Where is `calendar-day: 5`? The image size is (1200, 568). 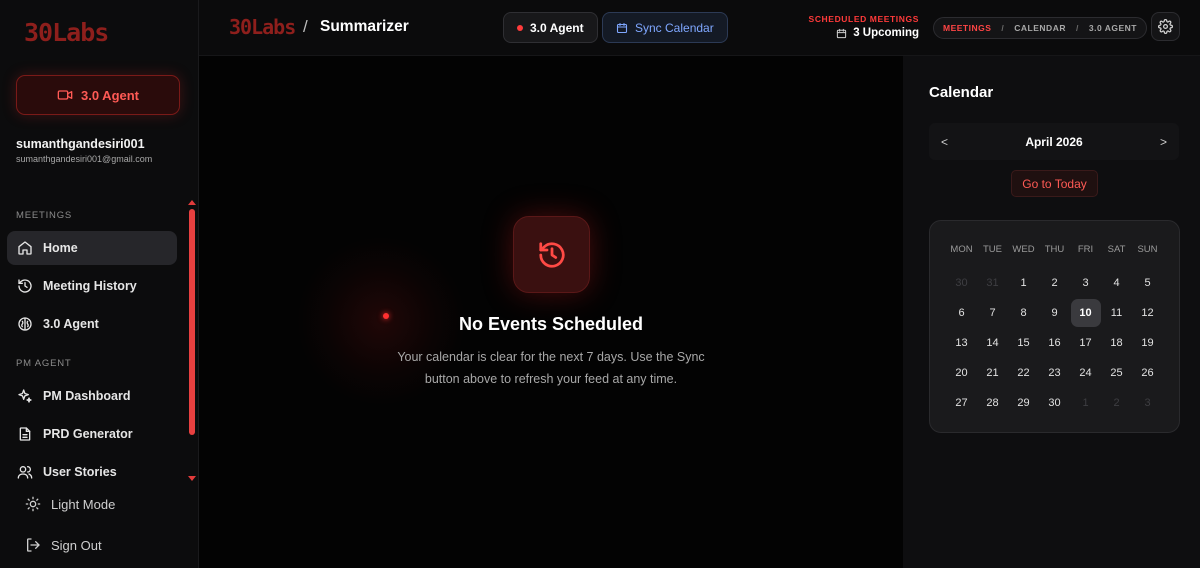
calendar-day: 5 is located at coordinates (1147, 283).